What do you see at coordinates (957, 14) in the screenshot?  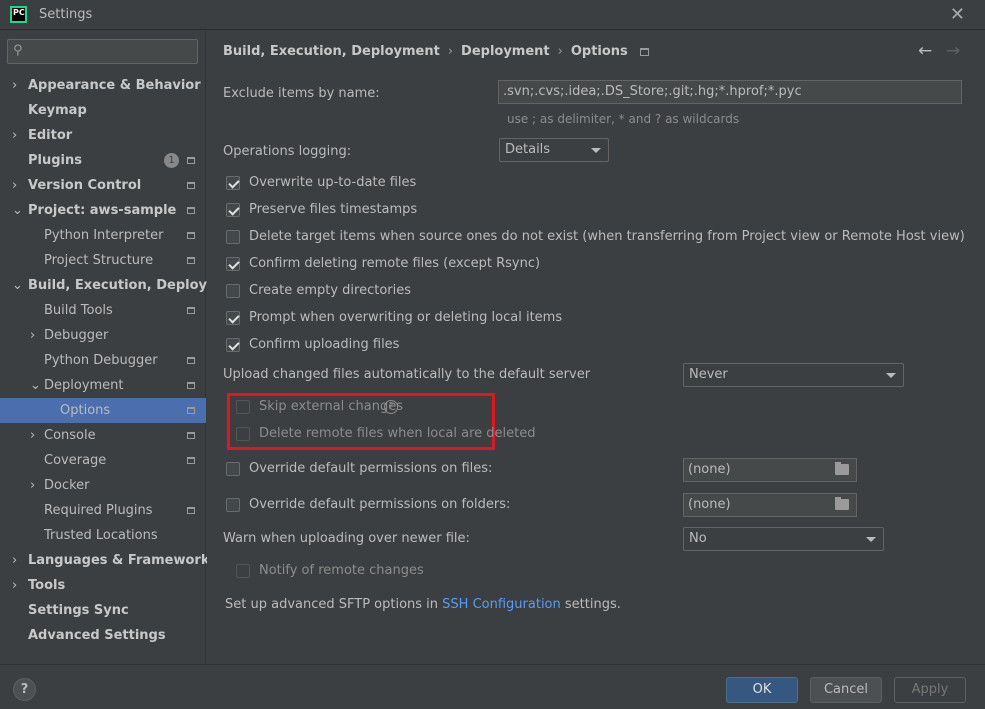 I see `close-icon: ✕` at bounding box center [957, 14].